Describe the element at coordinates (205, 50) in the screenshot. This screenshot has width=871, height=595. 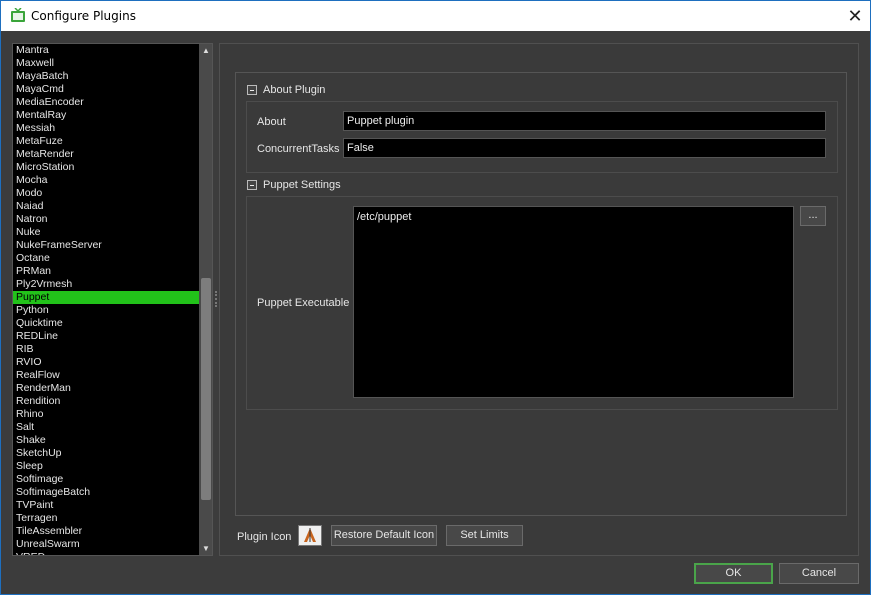
I see `scroll-up-arrow-icon: ▲` at that location.